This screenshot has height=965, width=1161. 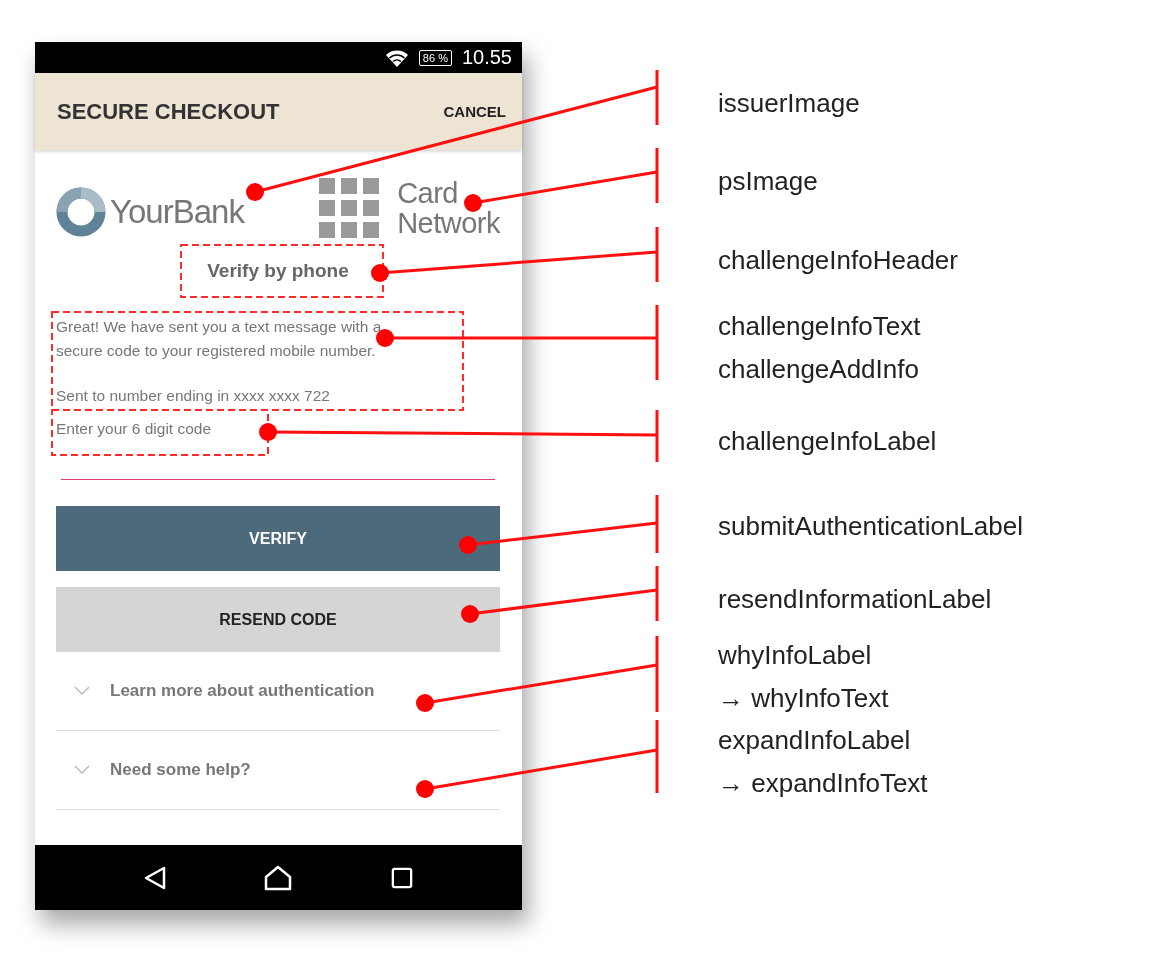 What do you see at coordinates (803, 698) in the screenshot?
I see `annotation-label: → whyInfoText` at bounding box center [803, 698].